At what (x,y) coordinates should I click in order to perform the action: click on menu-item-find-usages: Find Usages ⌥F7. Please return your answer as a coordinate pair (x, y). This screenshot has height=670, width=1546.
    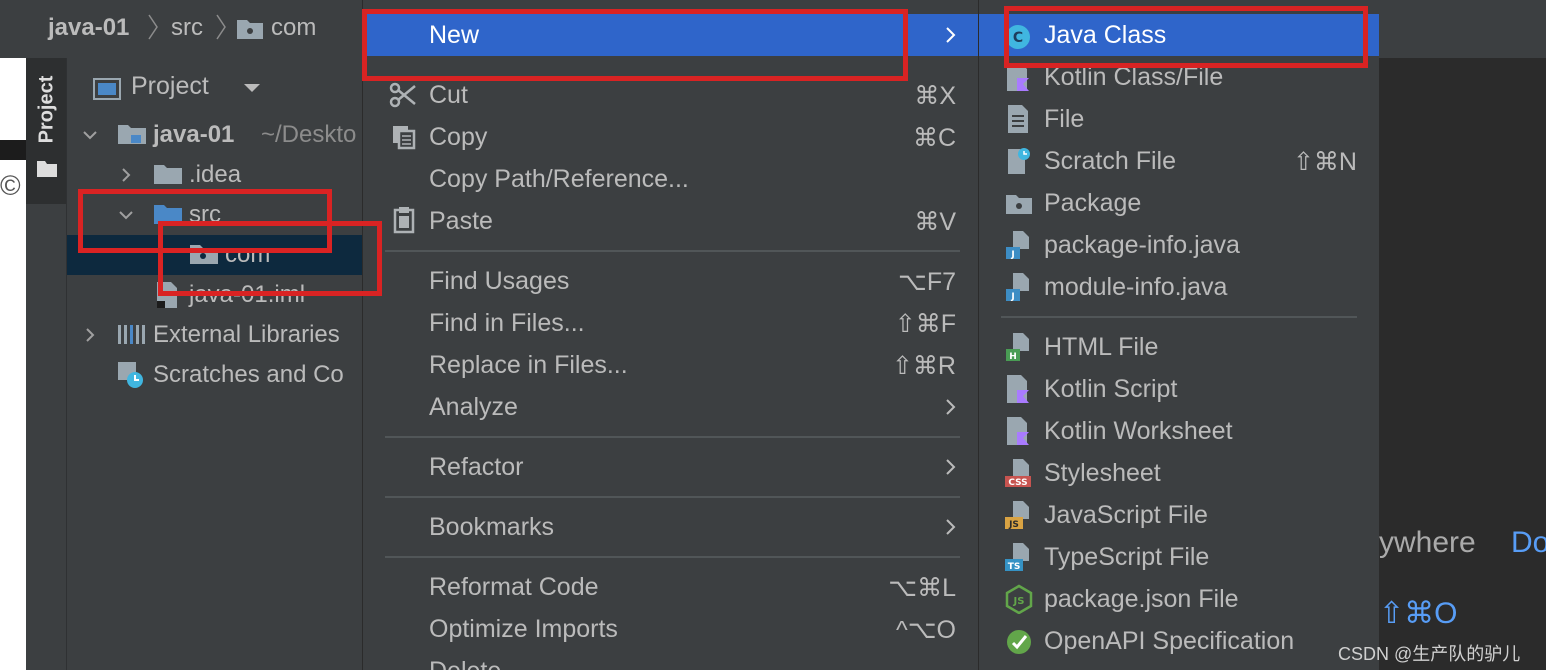
    Looking at the image, I should click on (672, 281).